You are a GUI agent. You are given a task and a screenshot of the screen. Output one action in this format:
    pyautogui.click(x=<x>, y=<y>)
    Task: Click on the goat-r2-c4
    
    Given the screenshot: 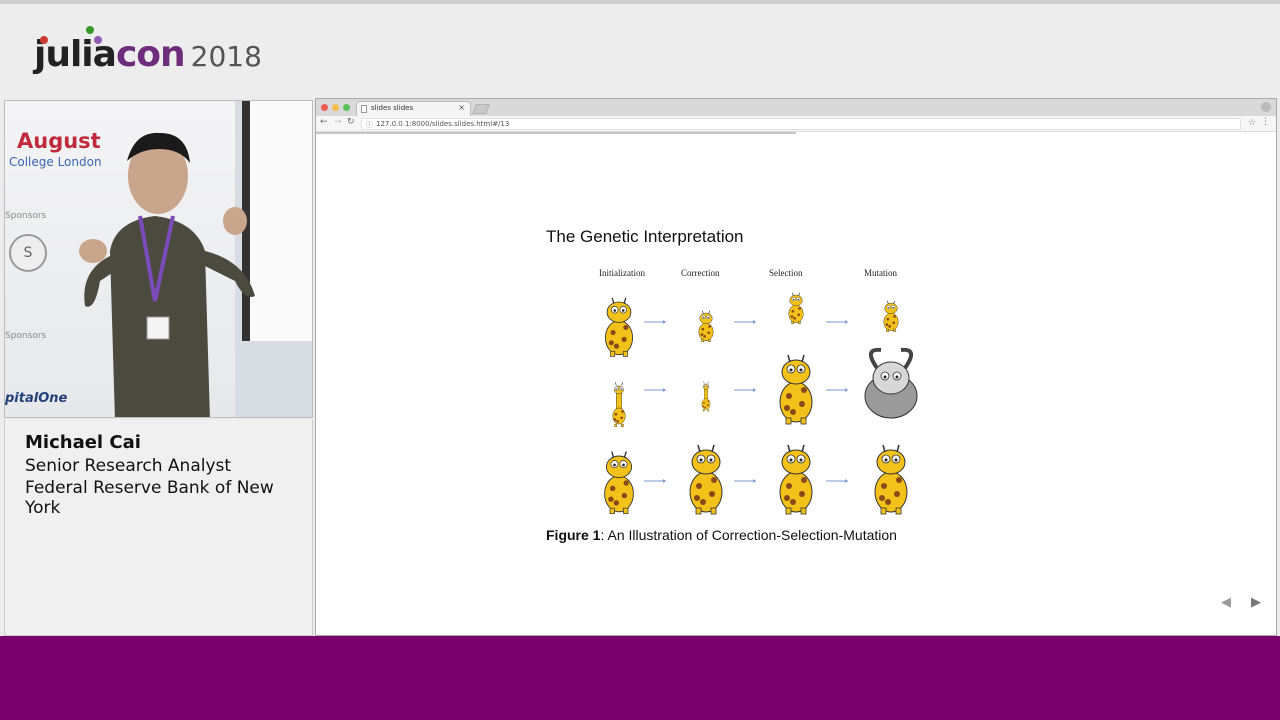 What is the action you would take?
    pyautogui.click(x=891, y=383)
    